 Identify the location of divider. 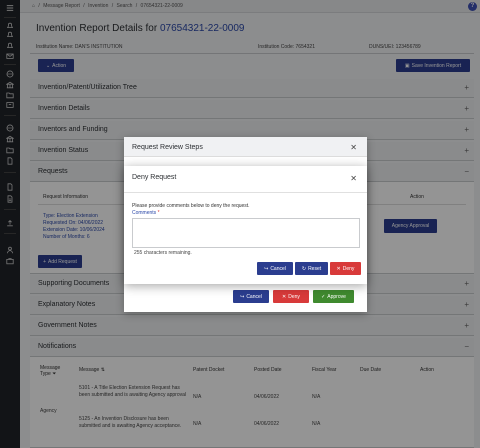
(245, 192).